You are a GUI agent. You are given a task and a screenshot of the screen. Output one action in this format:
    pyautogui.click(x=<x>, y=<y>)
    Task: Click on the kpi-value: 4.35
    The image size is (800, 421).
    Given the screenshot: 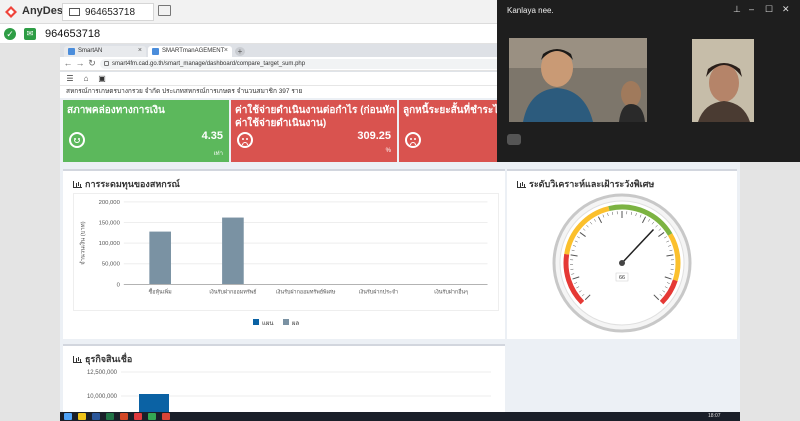 What is the action you would take?
    pyautogui.click(x=212, y=136)
    